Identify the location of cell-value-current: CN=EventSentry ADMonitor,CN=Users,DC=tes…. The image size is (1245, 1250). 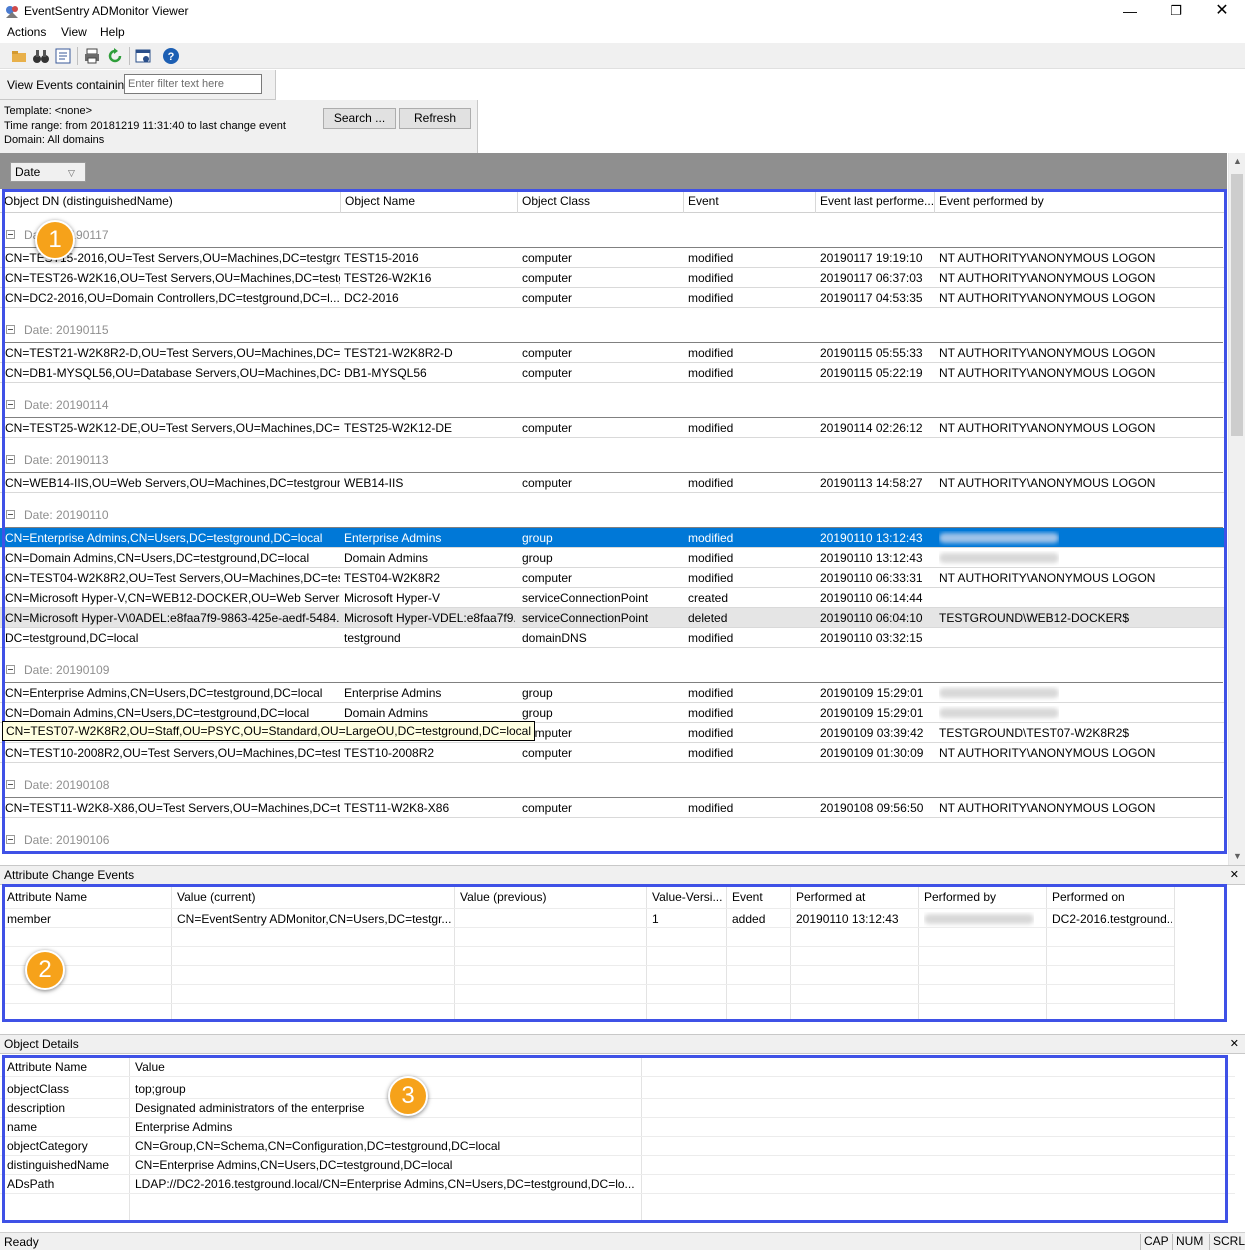
(314, 919).